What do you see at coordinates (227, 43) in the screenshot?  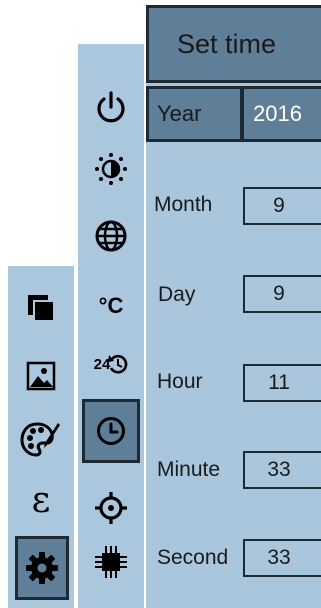 I see `page-title-text: Set time` at bounding box center [227, 43].